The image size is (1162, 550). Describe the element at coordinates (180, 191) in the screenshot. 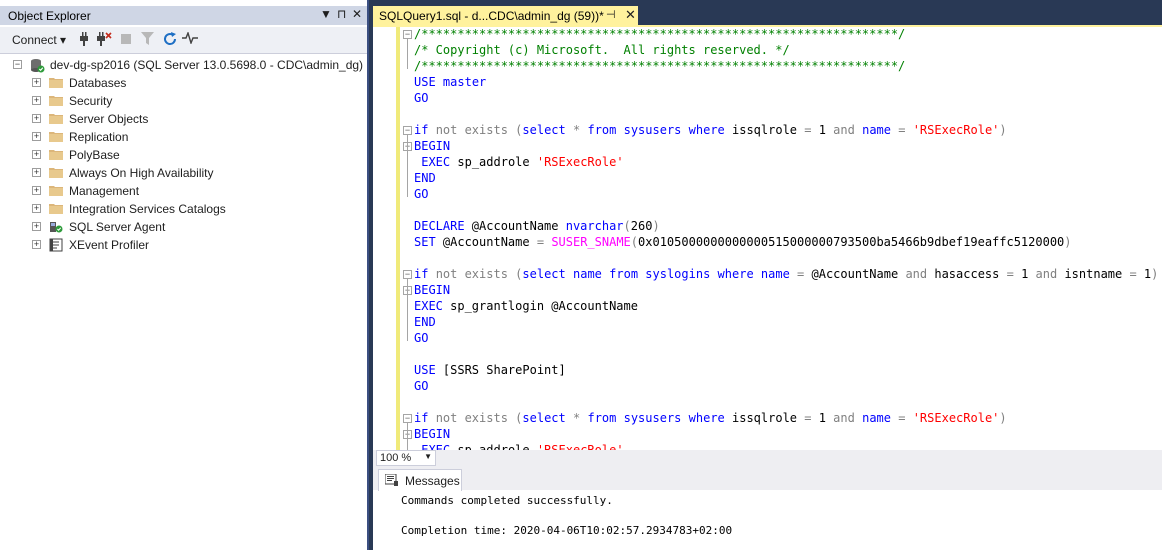

I see `tree-node-management: + Management` at that location.